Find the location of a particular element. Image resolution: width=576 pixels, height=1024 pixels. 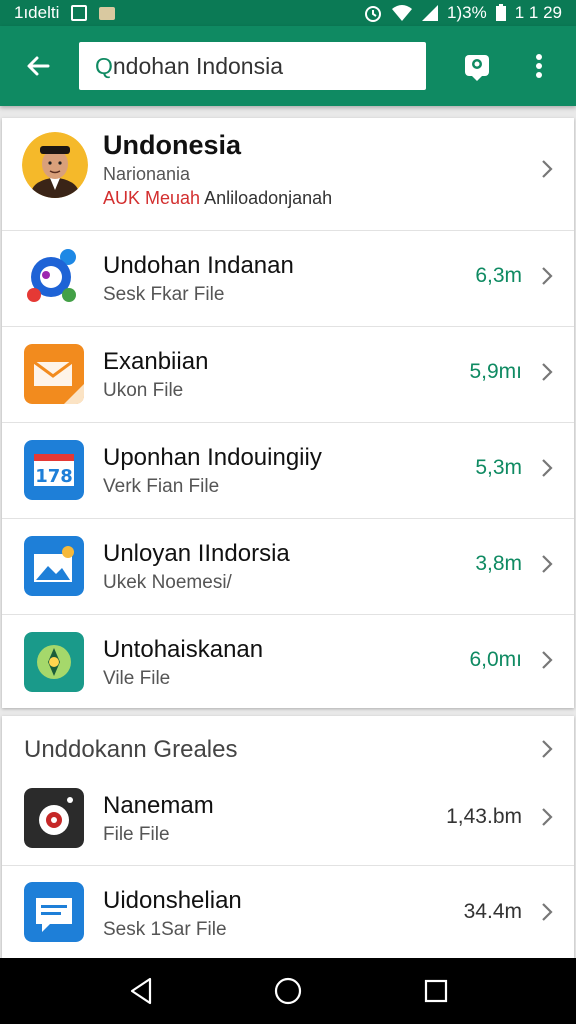

section-item-row: Nanemam File File 1,43.bm is located at coordinates (288, 823).